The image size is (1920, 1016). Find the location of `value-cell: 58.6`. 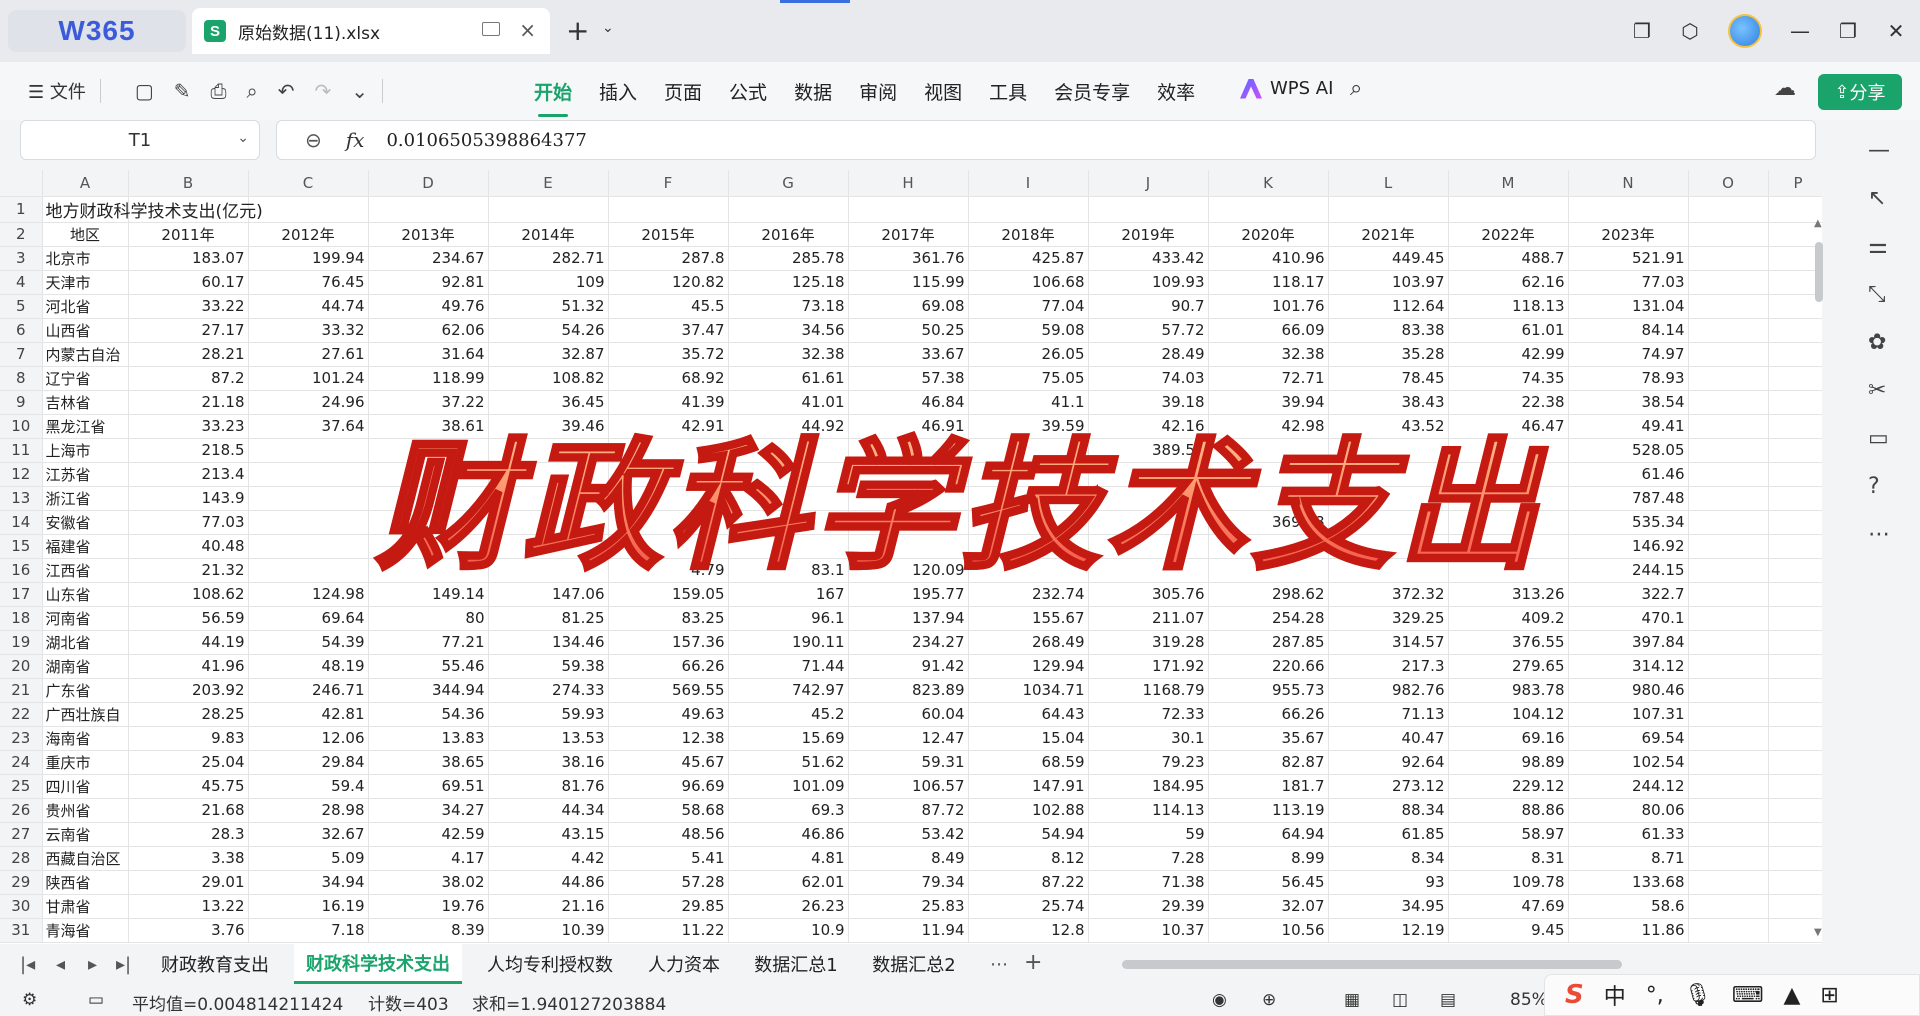

value-cell: 58.6 is located at coordinates (1628, 906).